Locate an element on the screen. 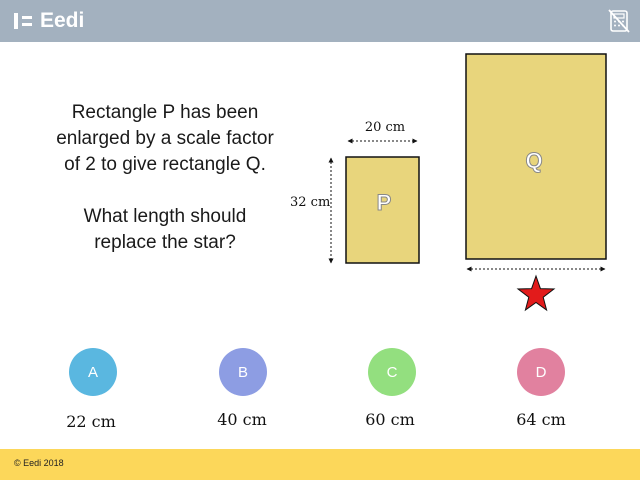  option-c-answer: 60 cm is located at coordinates (390, 419).